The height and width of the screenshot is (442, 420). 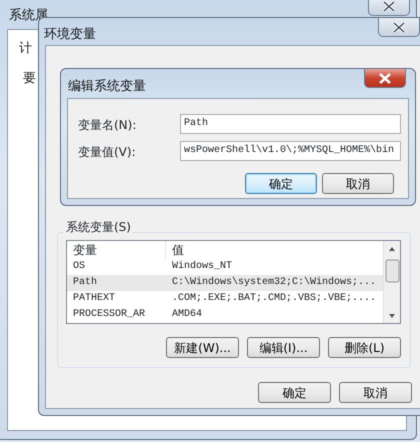 What do you see at coordinates (391, 282) in the screenshot?
I see `scrollbar` at bounding box center [391, 282].